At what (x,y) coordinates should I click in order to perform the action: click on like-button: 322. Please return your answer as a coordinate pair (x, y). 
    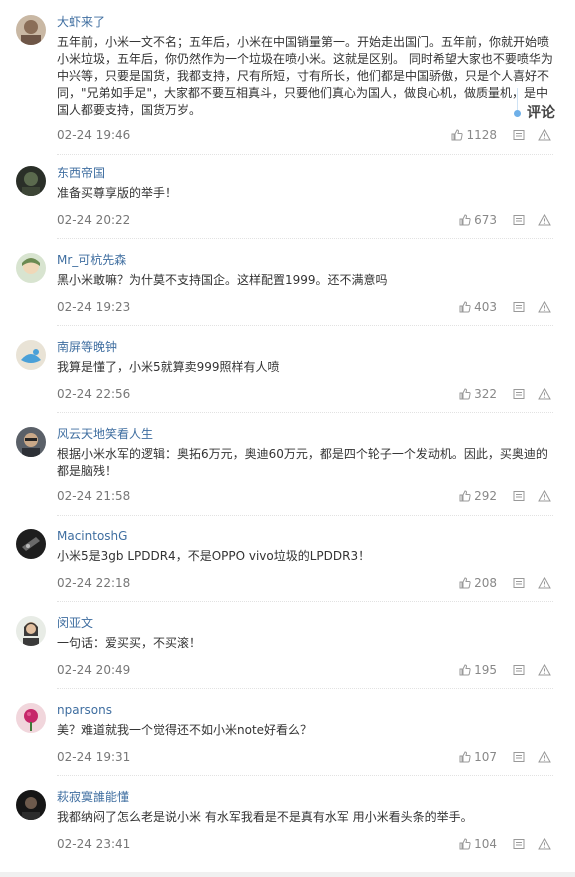
    Looking at the image, I should click on (478, 394).